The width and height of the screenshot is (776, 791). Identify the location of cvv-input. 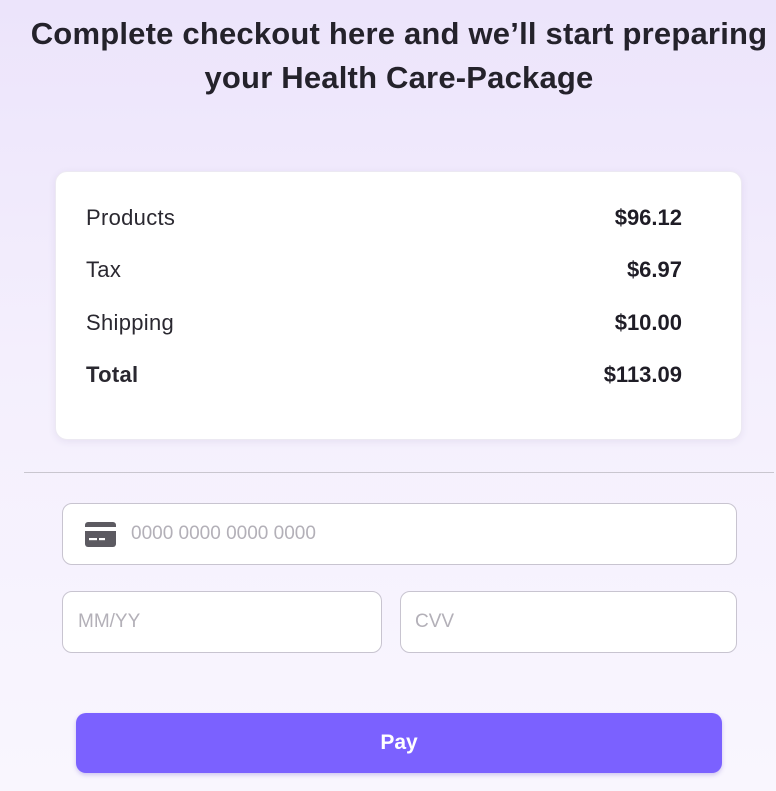
(575, 622).